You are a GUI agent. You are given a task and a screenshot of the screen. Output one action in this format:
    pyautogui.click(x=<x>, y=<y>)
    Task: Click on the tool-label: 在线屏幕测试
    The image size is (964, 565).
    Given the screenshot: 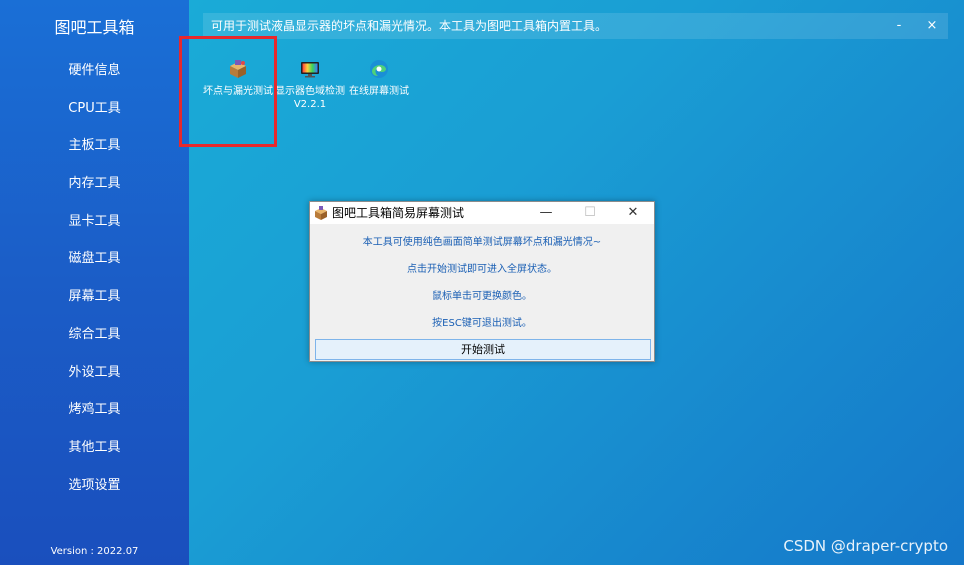 What is the action you would take?
    pyautogui.click(x=379, y=91)
    